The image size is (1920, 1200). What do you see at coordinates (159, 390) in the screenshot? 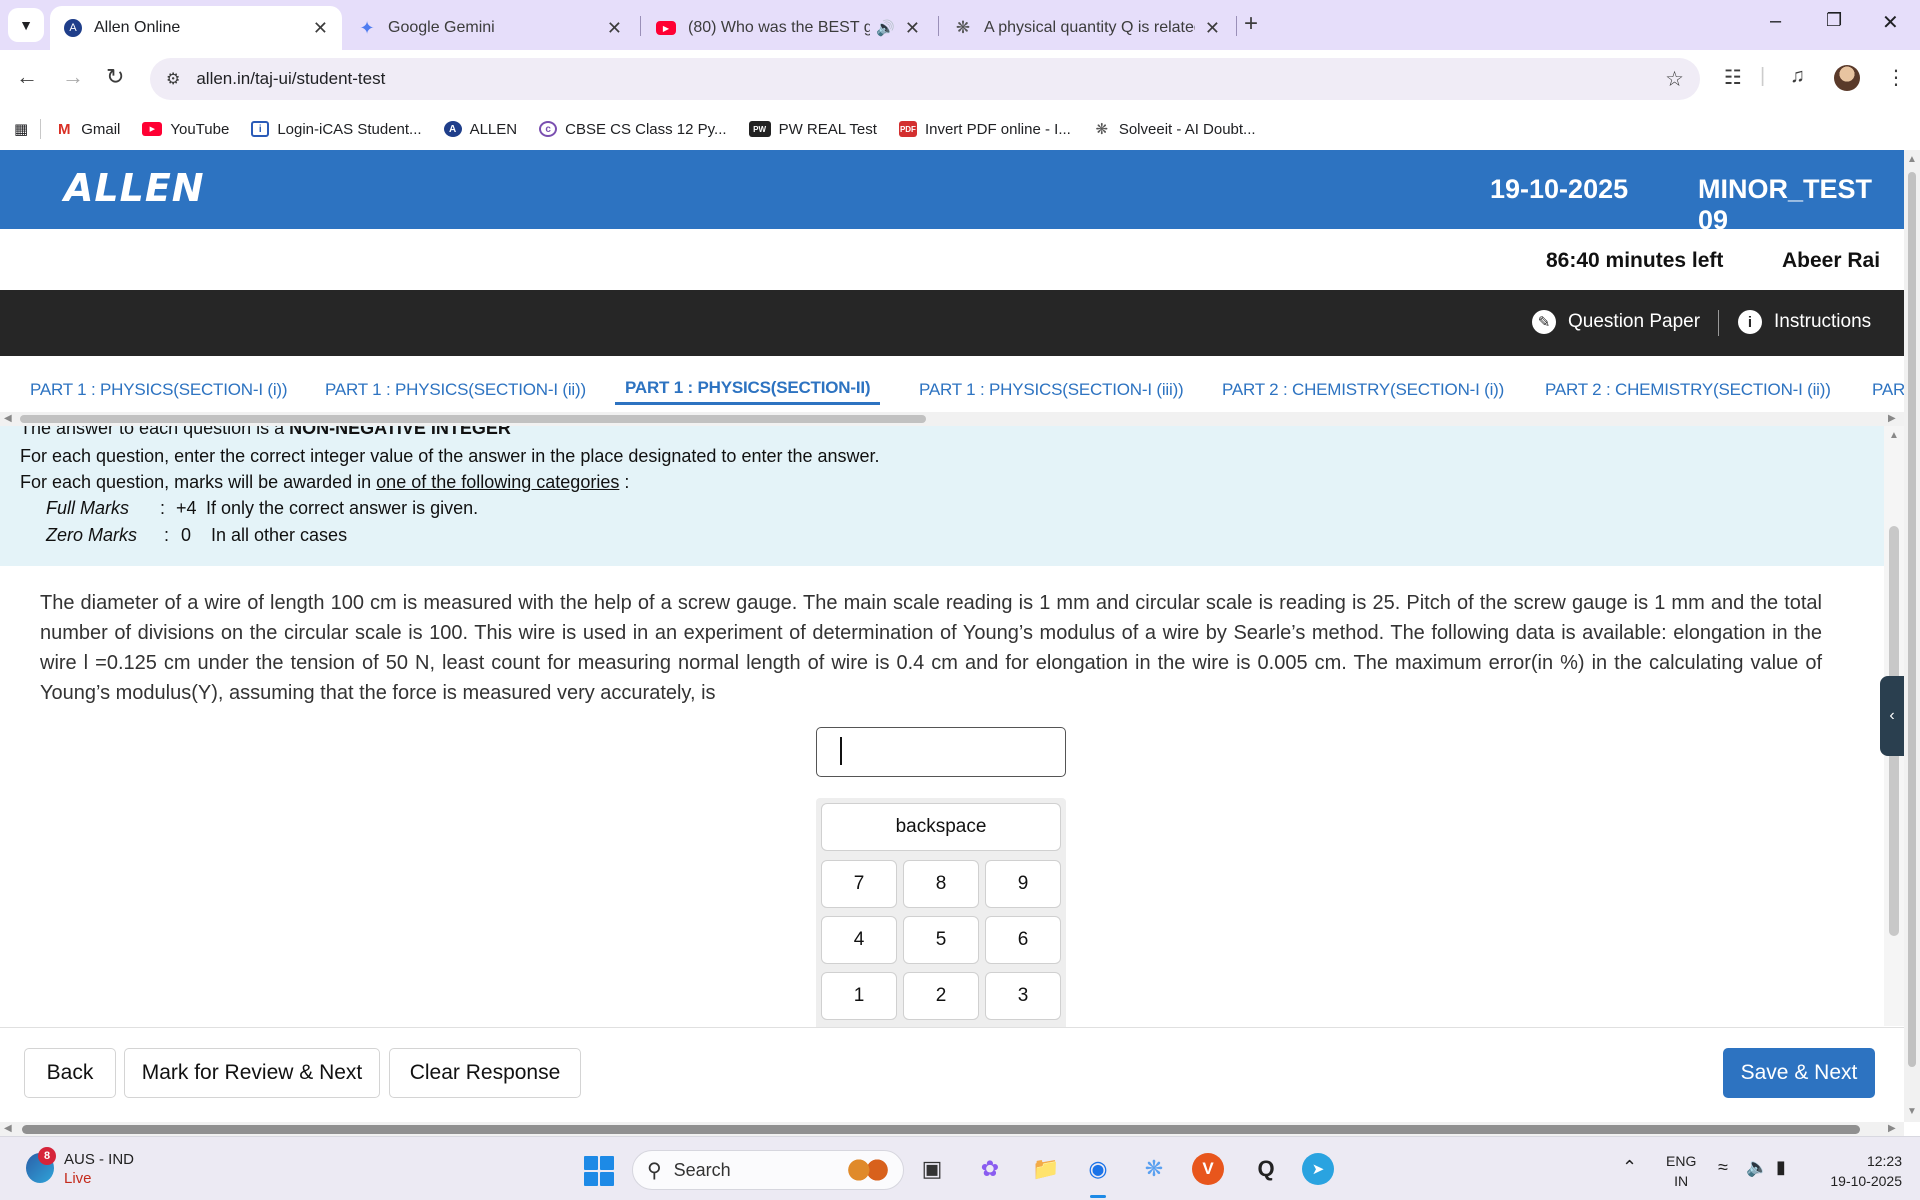
I see `tab-physics-section-1-i: PART 1 : PHYSICS(SECTION-I (i))` at bounding box center [159, 390].